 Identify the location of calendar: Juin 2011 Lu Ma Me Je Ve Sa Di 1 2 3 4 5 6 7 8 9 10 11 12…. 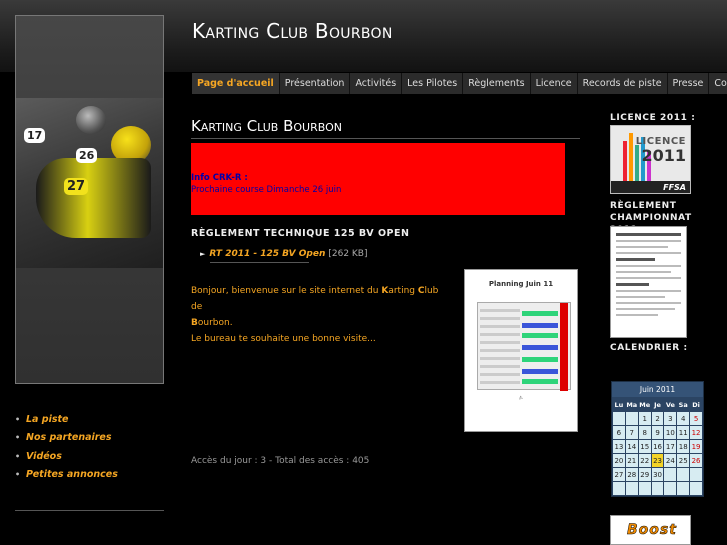
(657, 439).